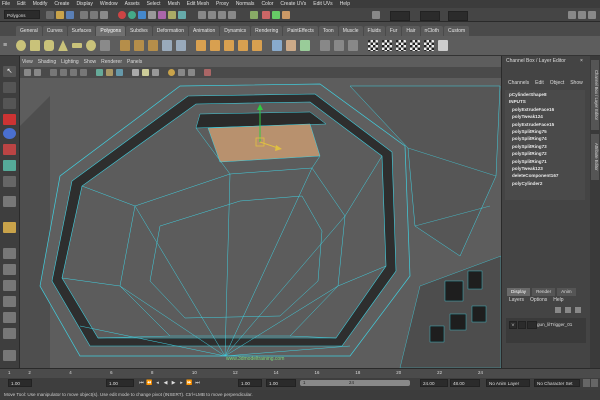 The height and width of the screenshot is (400, 600). What do you see at coordinates (91, 45) in the screenshot?
I see `poly-torus-icon` at bounding box center [91, 45].